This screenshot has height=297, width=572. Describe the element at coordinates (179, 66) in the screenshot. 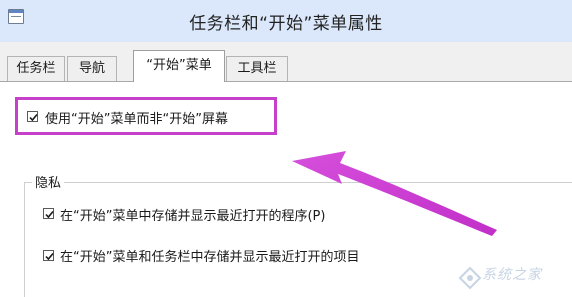

I see `tab-start-menu: “开始”菜单` at that location.